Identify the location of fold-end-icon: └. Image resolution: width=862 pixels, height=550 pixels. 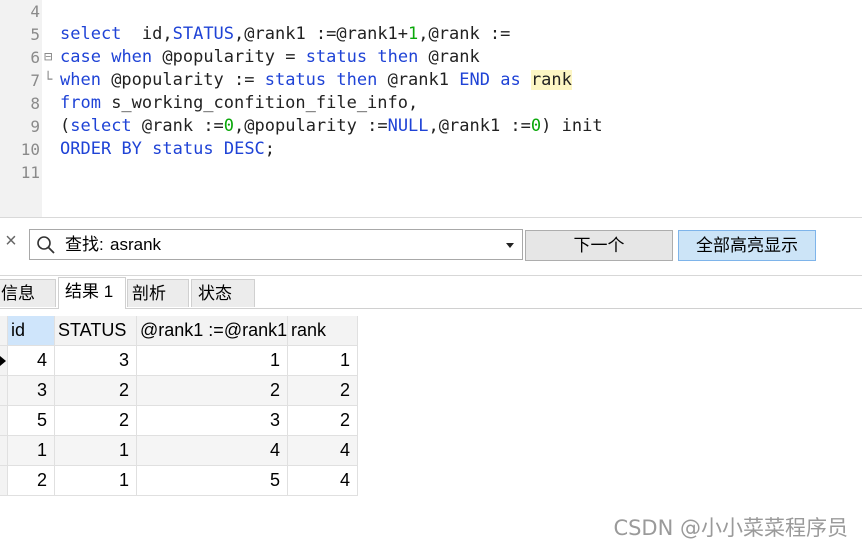
(48, 80).